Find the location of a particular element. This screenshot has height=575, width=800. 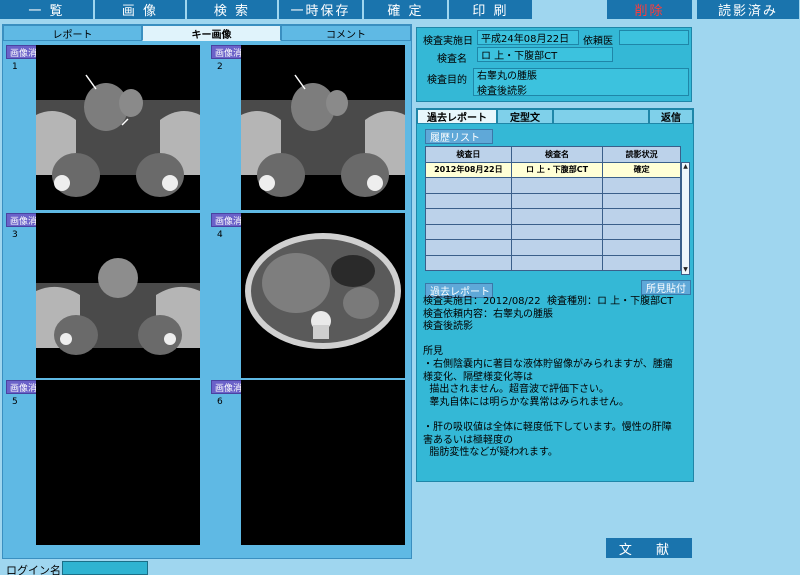

scroll-down-icon: ▼ is located at coordinates (685, 270).